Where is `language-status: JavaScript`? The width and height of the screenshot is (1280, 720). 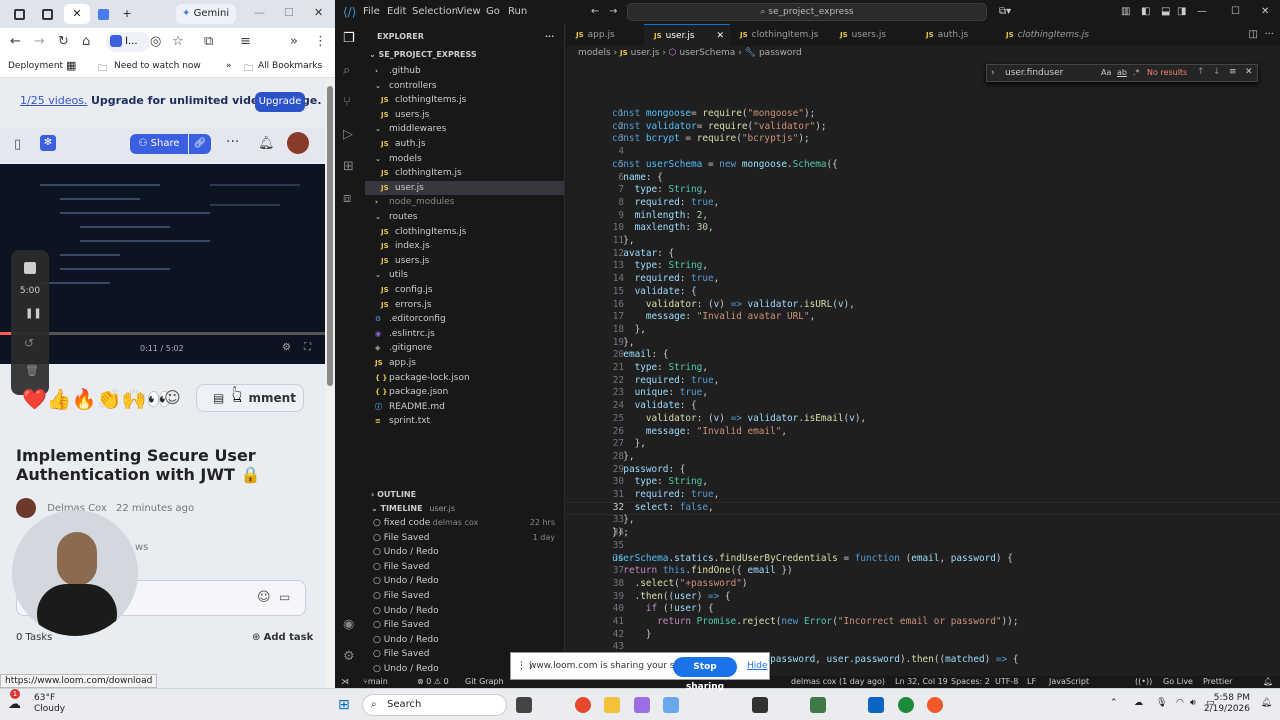 language-status: JavaScript is located at coordinates (1069, 682).